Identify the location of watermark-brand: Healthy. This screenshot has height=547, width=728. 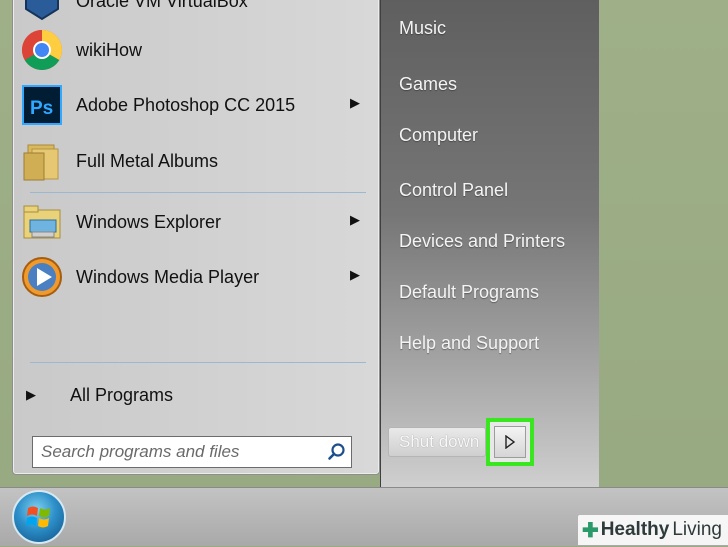
(635, 529).